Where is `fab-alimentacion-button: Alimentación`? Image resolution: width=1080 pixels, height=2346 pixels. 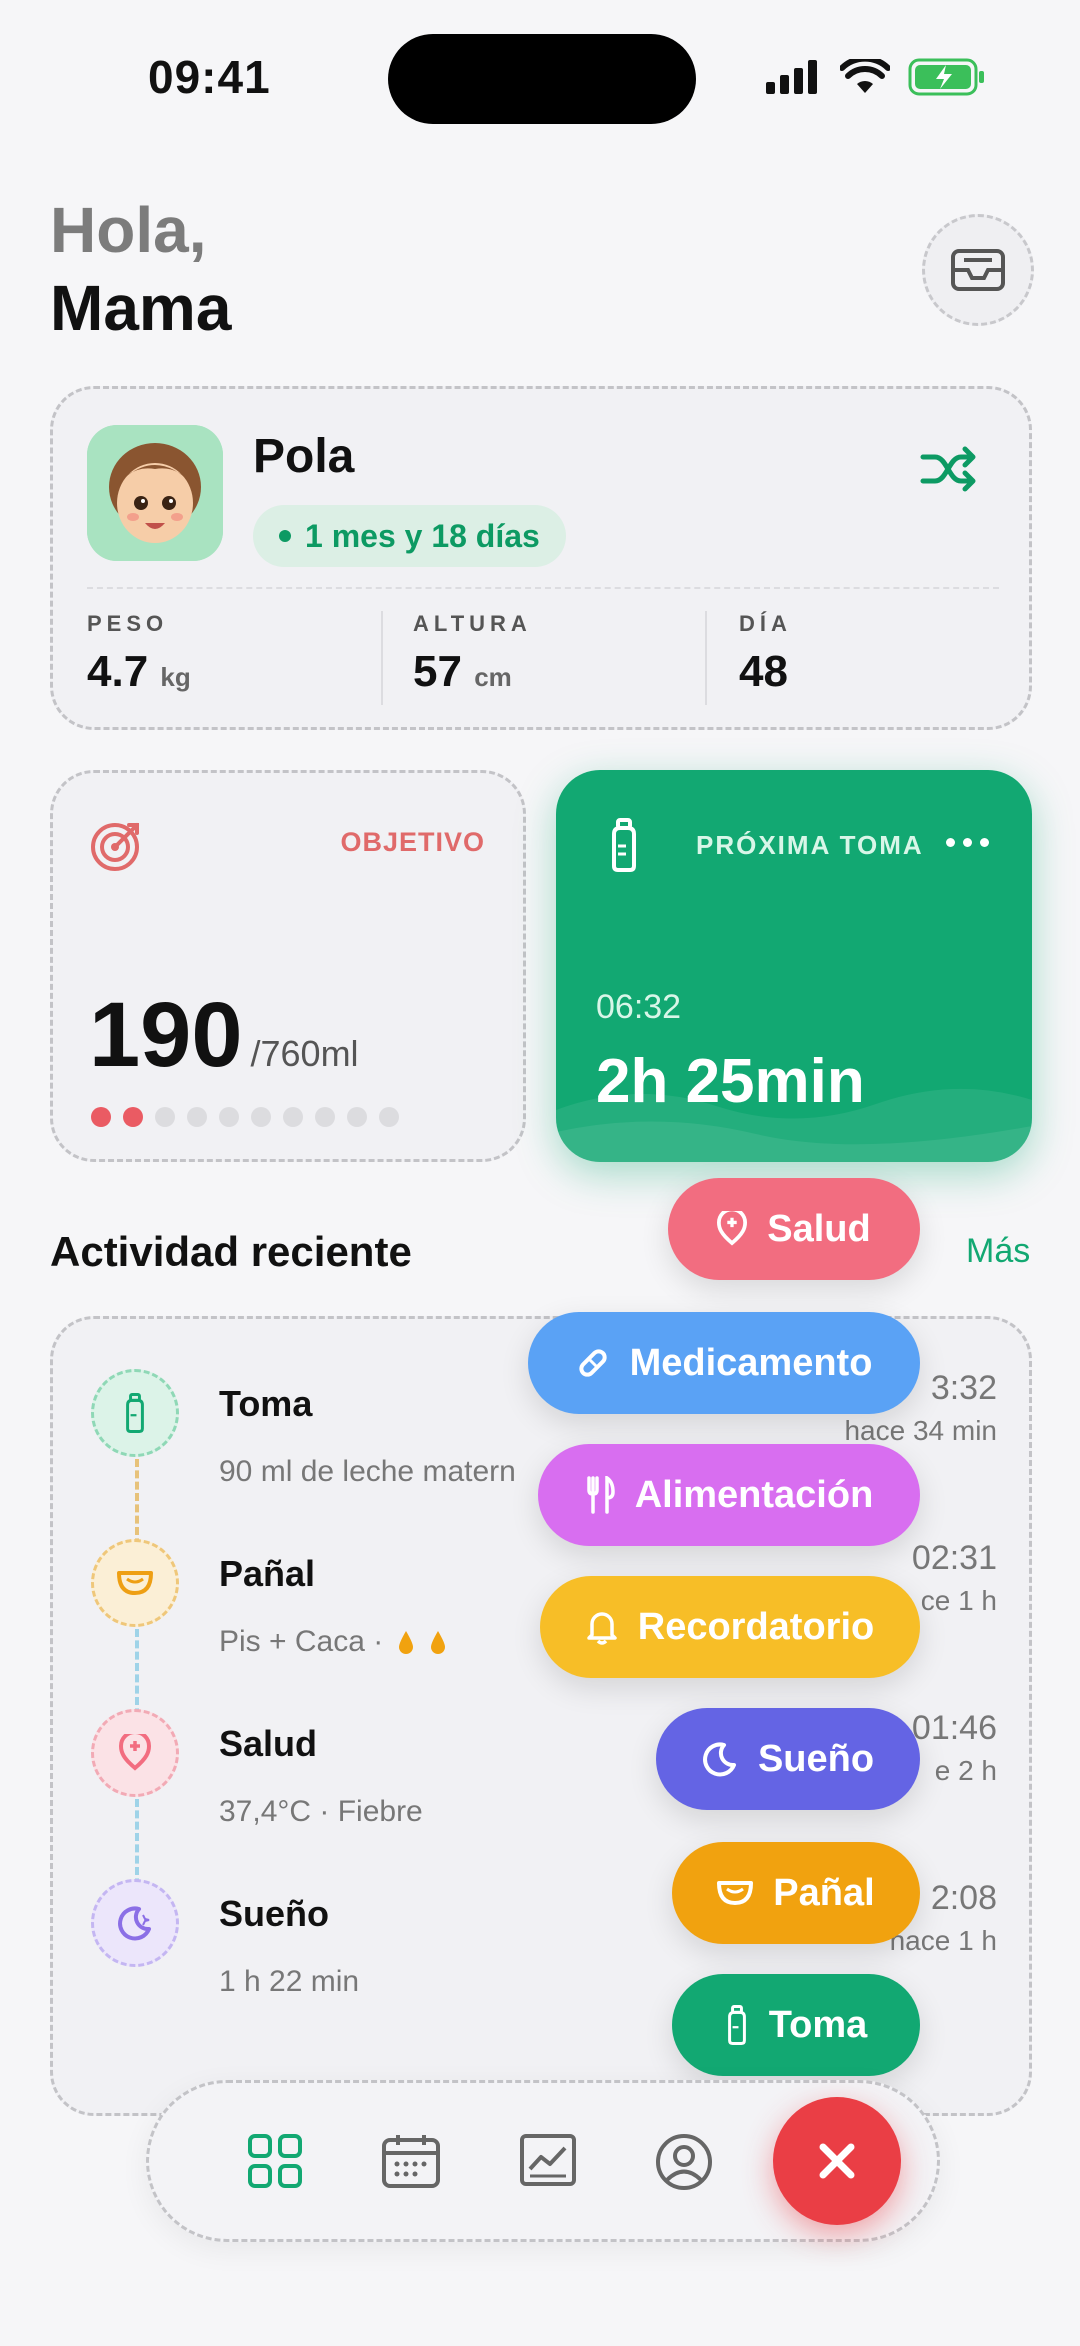 fab-alimentacion-button: Alimentación is located at coordinates (729, 1495).